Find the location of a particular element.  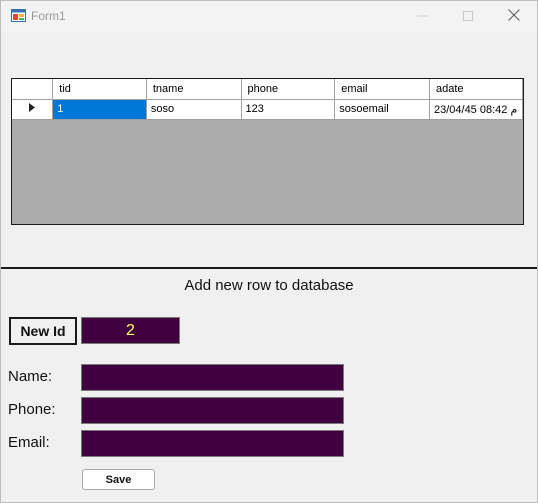

close-icon is located at coordinates (514, 17).